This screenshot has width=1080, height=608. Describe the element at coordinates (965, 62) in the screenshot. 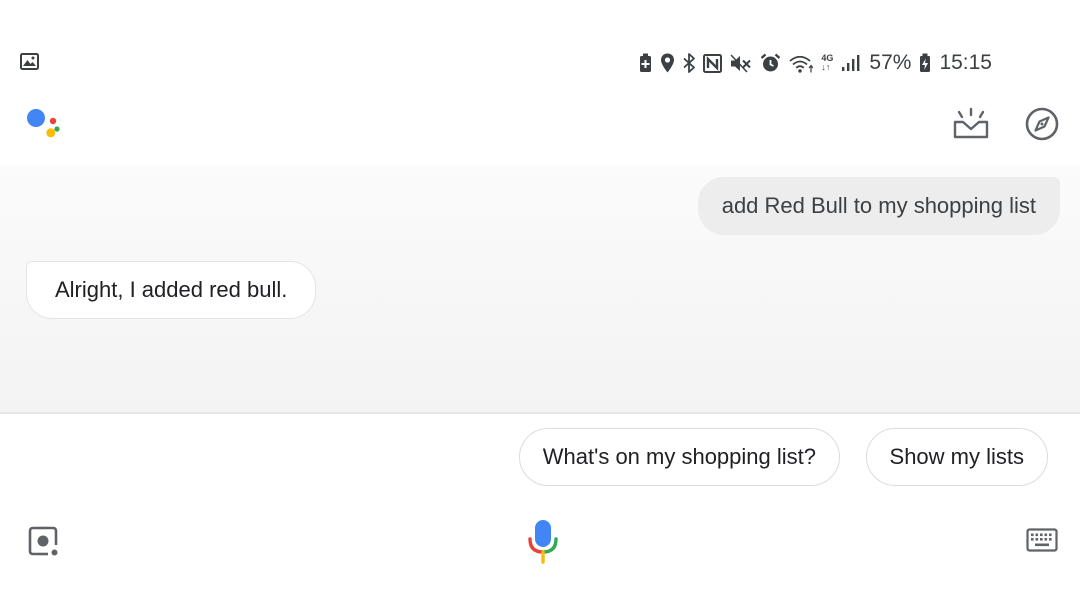

I see `clock-time: 15:15` at that location.